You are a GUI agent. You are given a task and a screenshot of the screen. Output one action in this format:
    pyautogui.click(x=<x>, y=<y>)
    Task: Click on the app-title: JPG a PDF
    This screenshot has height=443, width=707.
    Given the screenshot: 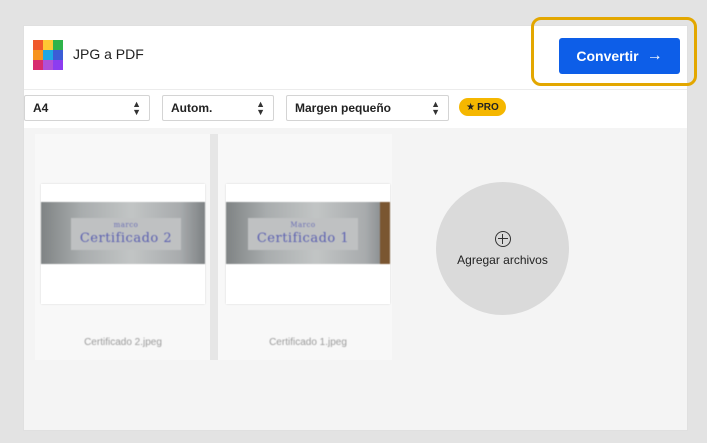 What is the action you would take?
    pyautogui.click(x=108, y=54)
    